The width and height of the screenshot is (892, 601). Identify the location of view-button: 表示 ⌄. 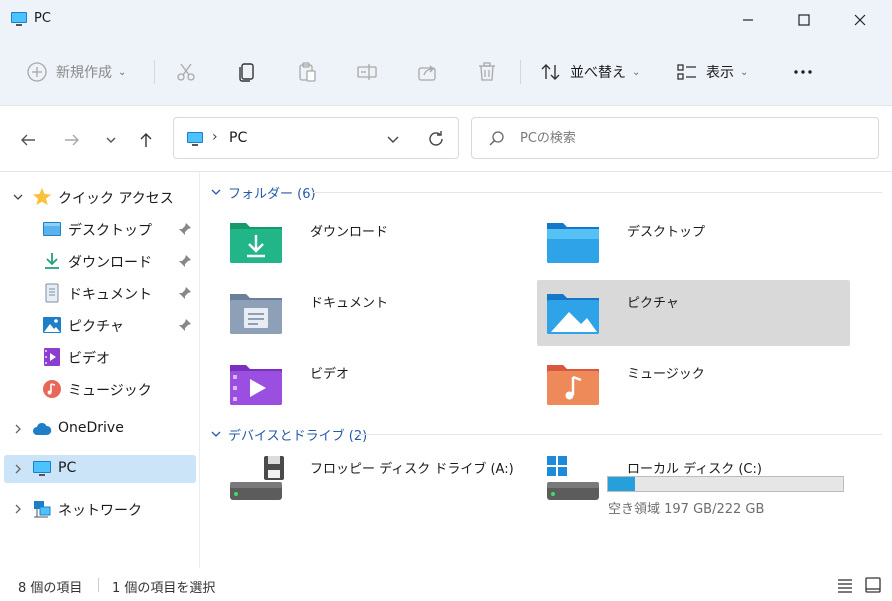
(712, 72).